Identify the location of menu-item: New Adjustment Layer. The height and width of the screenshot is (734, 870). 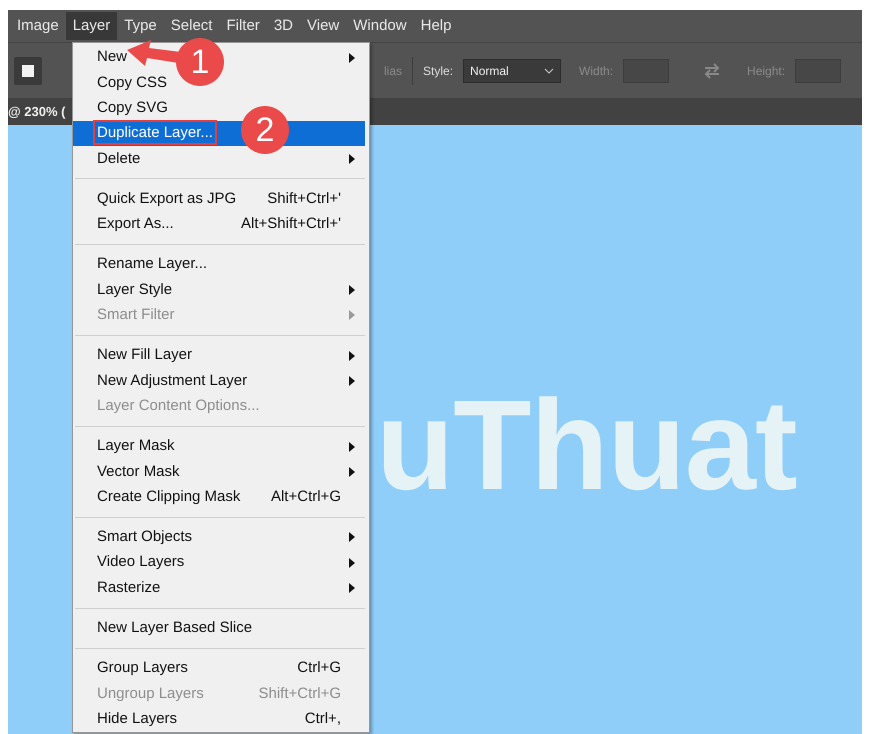
(172, 380).